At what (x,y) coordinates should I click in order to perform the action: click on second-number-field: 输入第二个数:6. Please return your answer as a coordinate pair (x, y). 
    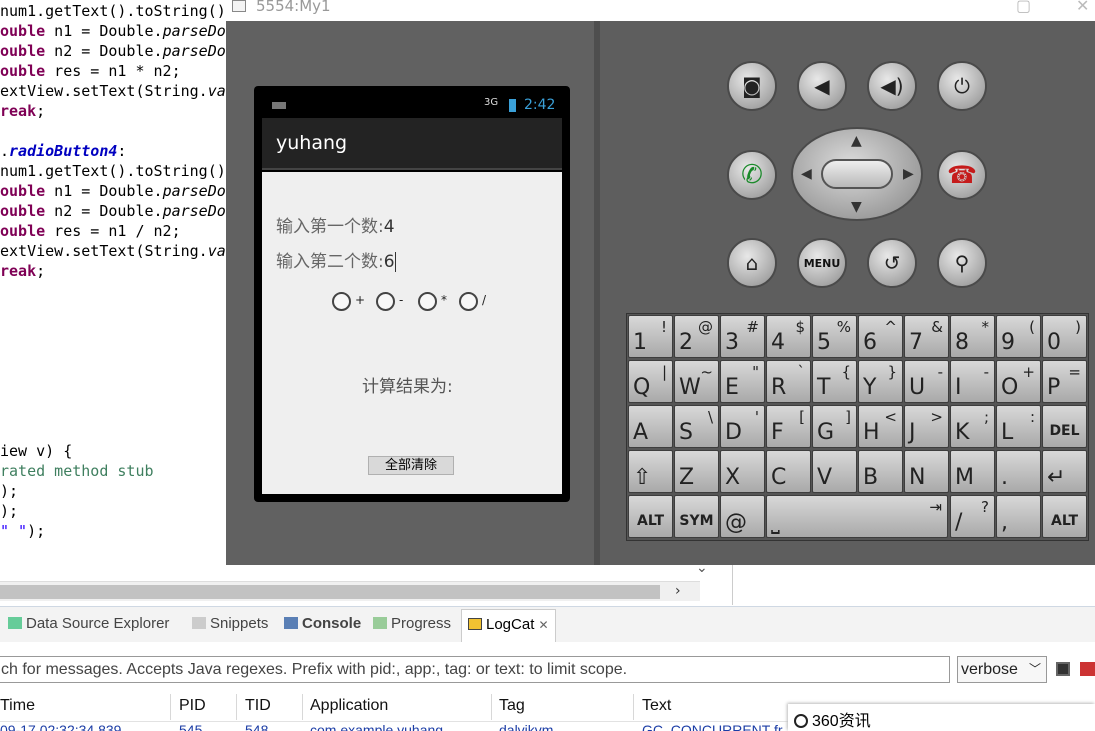
    Looking at the image, I should click on (336, 259).